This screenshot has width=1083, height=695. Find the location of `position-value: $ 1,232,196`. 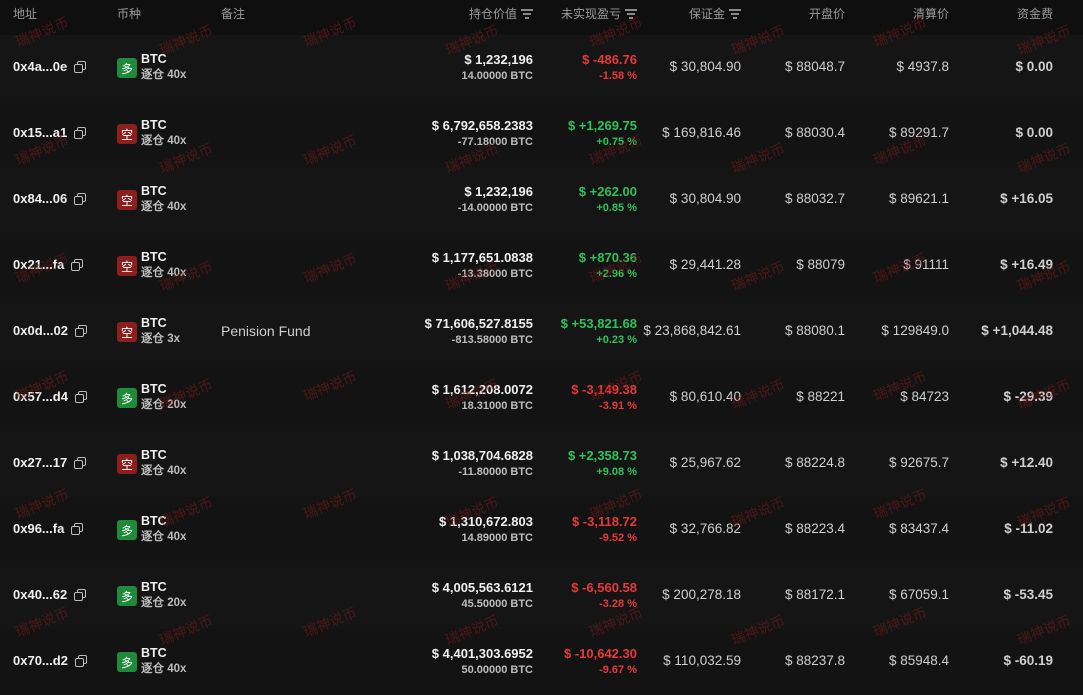

position-value: $ 1,232,196 is located at coordinates (498, 59).